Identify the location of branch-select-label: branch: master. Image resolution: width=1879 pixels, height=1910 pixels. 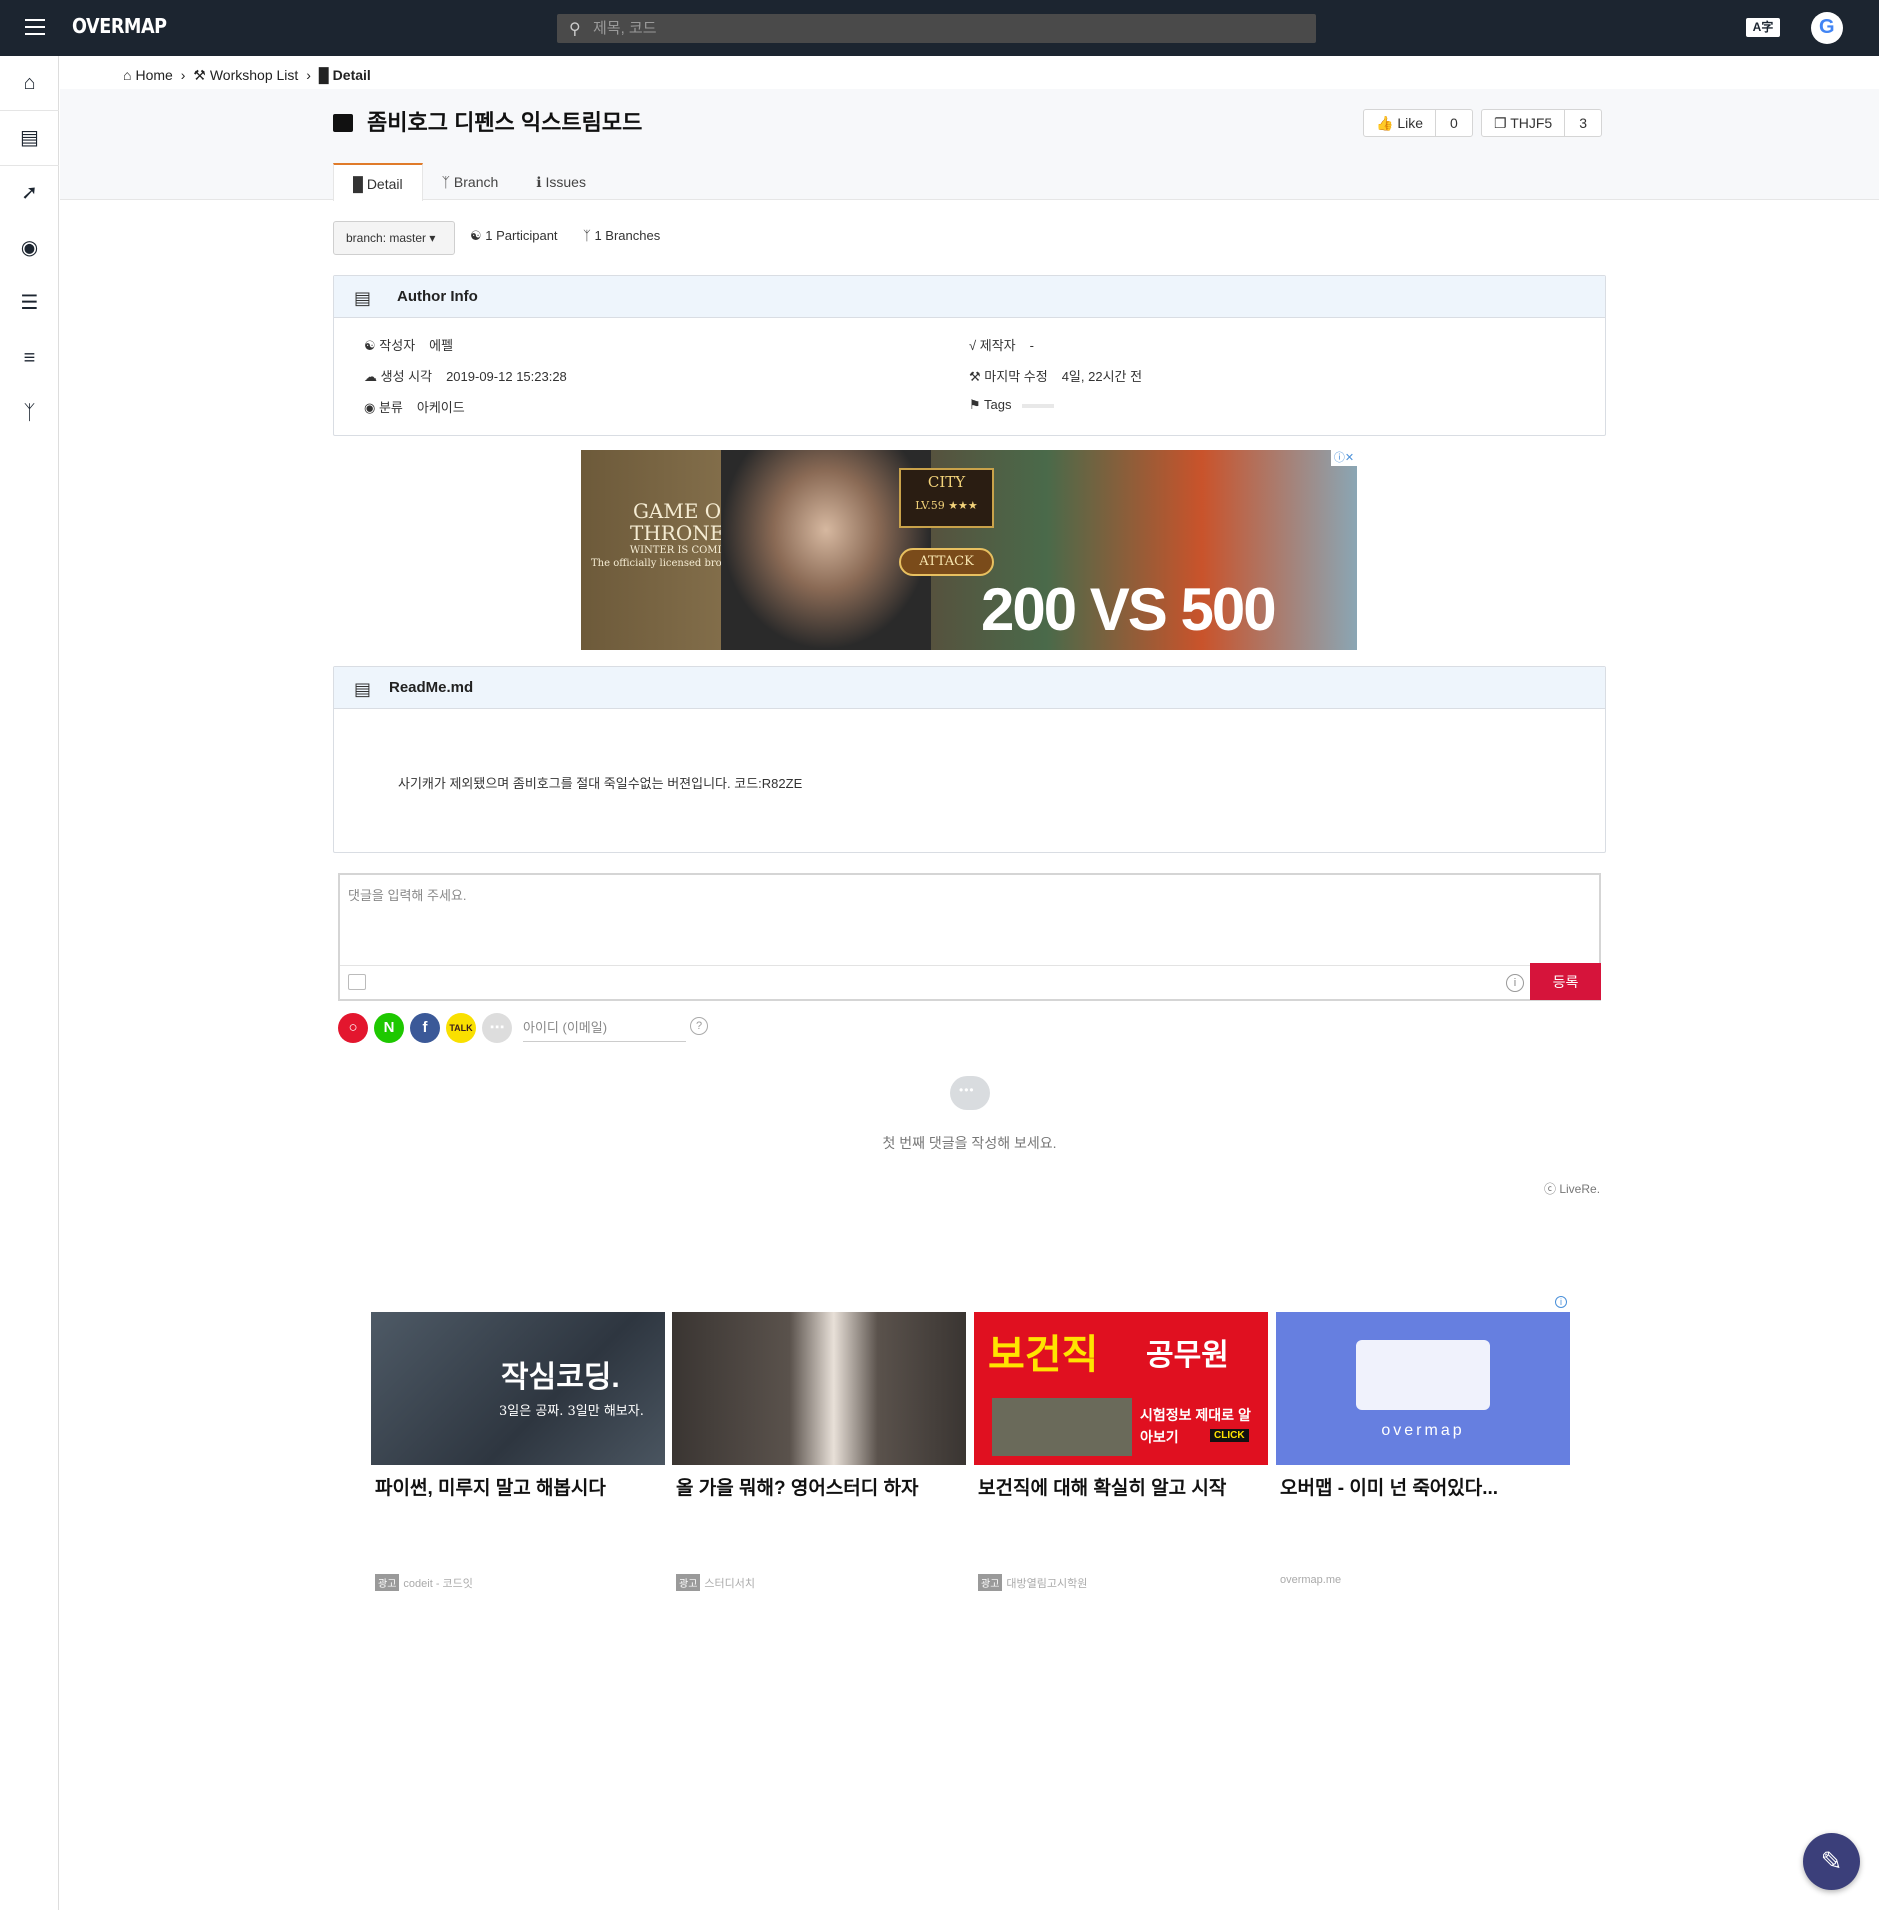
(386, 238).